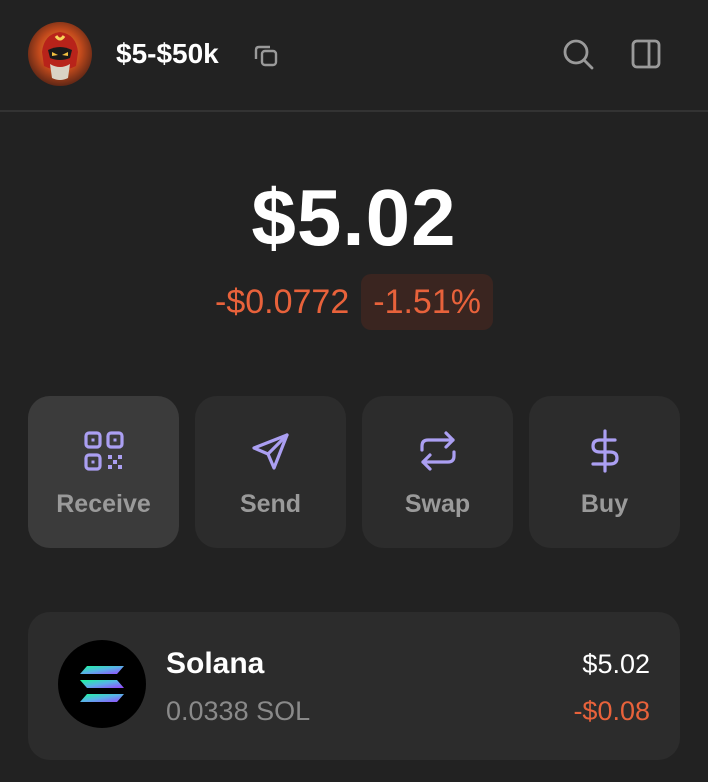 This screenshot has height=782, width=708. I want to click on balance-change: -$0.0772 -1.51%, so click(354, 302).